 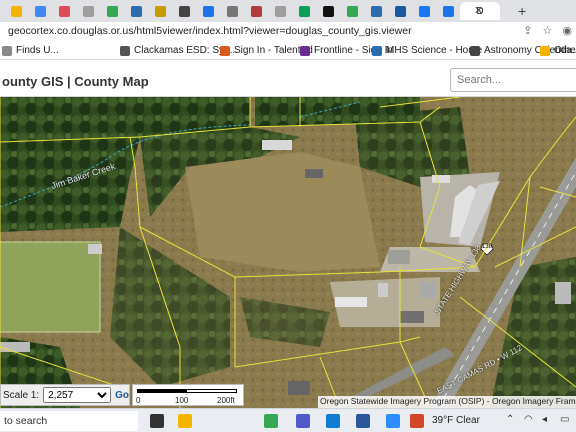 I want to click on bookmark-label: Other boo, so click(x=565, y=50).